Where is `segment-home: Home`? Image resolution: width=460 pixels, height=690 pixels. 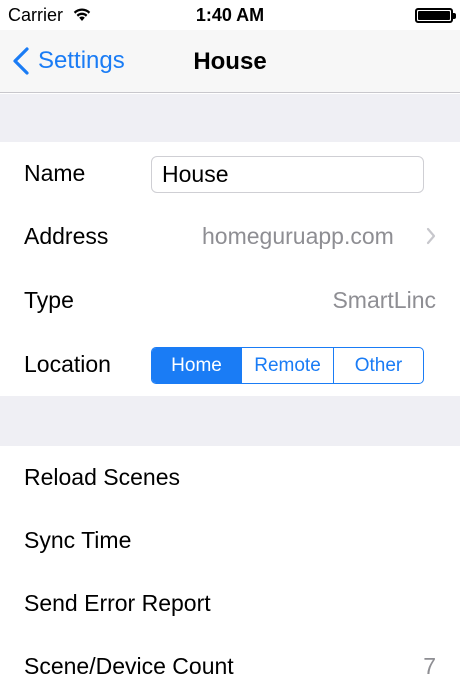 segment-home: Home is located at coordinates (196, 365).